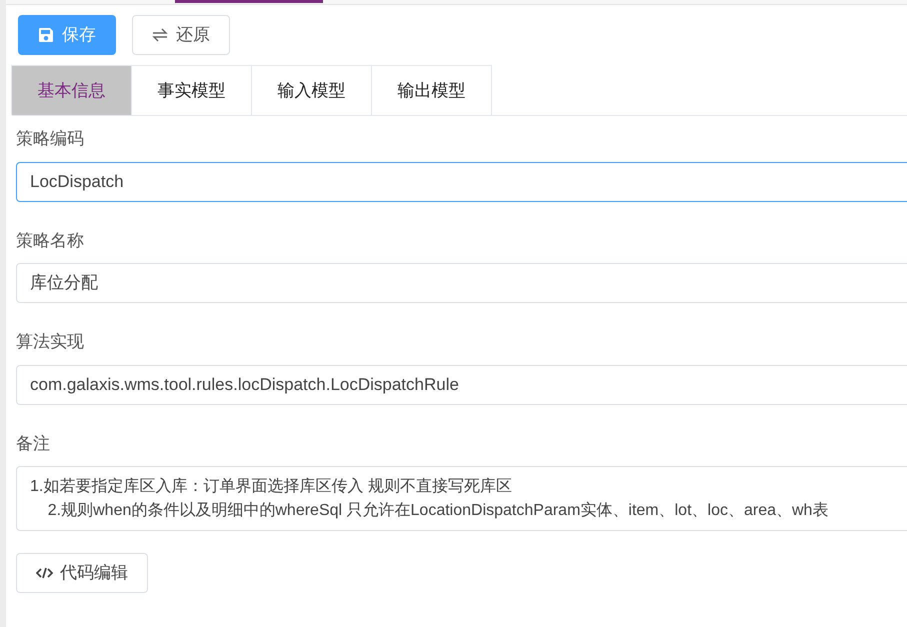 The image size is (907, 627). I want to click on field-label: 备注, so click(33, 443).